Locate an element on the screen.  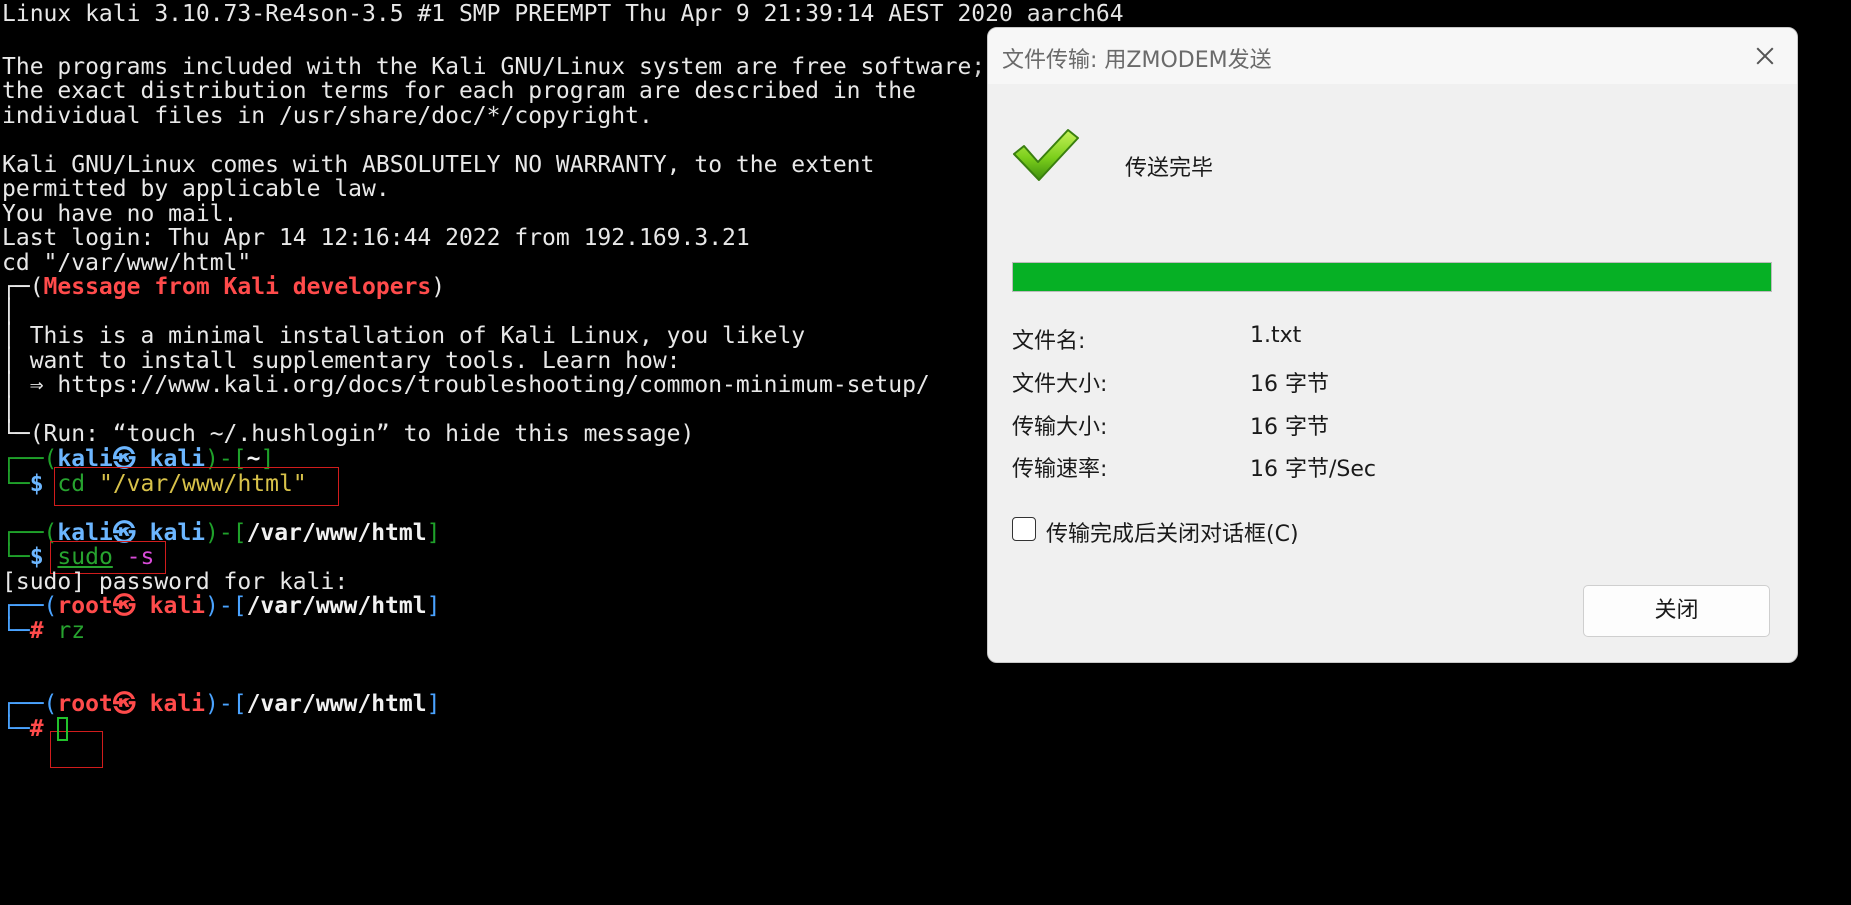
close-button: 关闭 is located at coordinates (1676, 611).